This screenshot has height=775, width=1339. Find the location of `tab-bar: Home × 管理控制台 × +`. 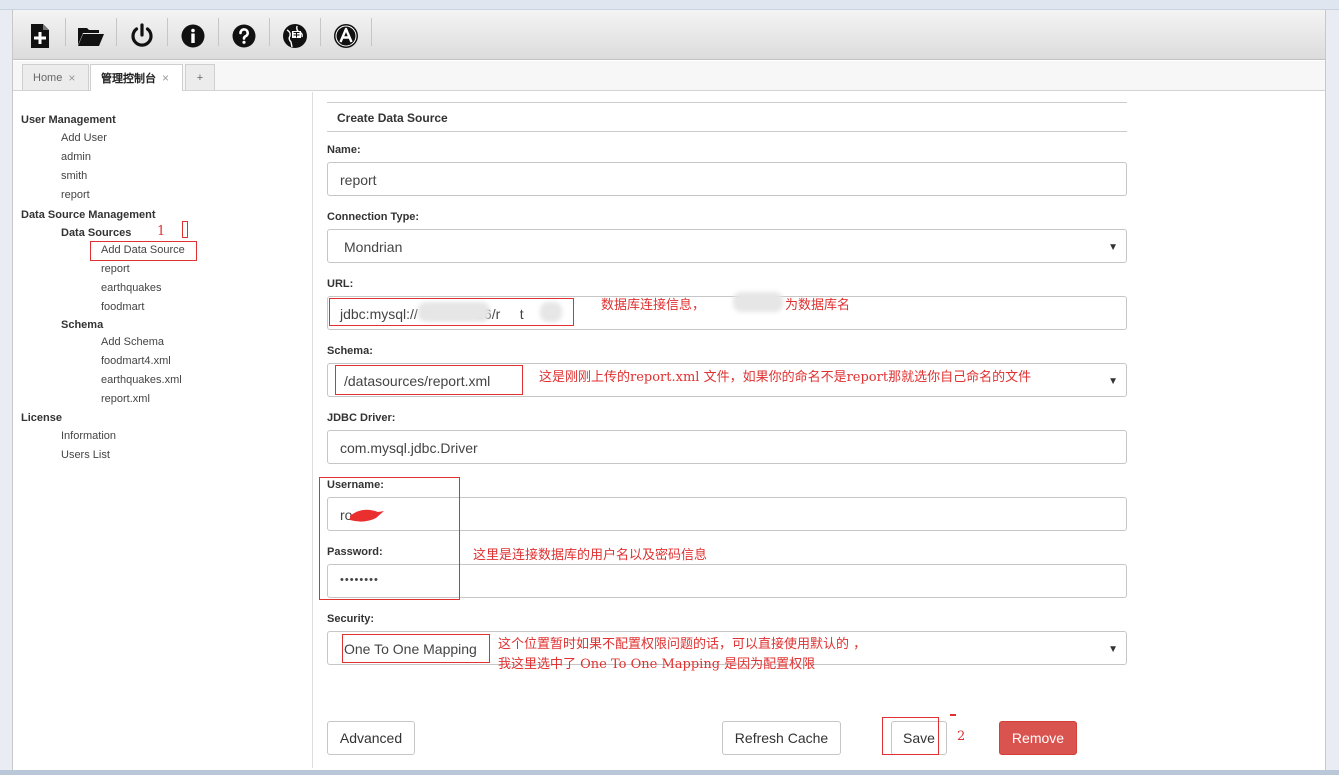

tab-bar: Home × 管理控制台 × + is located at coordinates (669, 76).